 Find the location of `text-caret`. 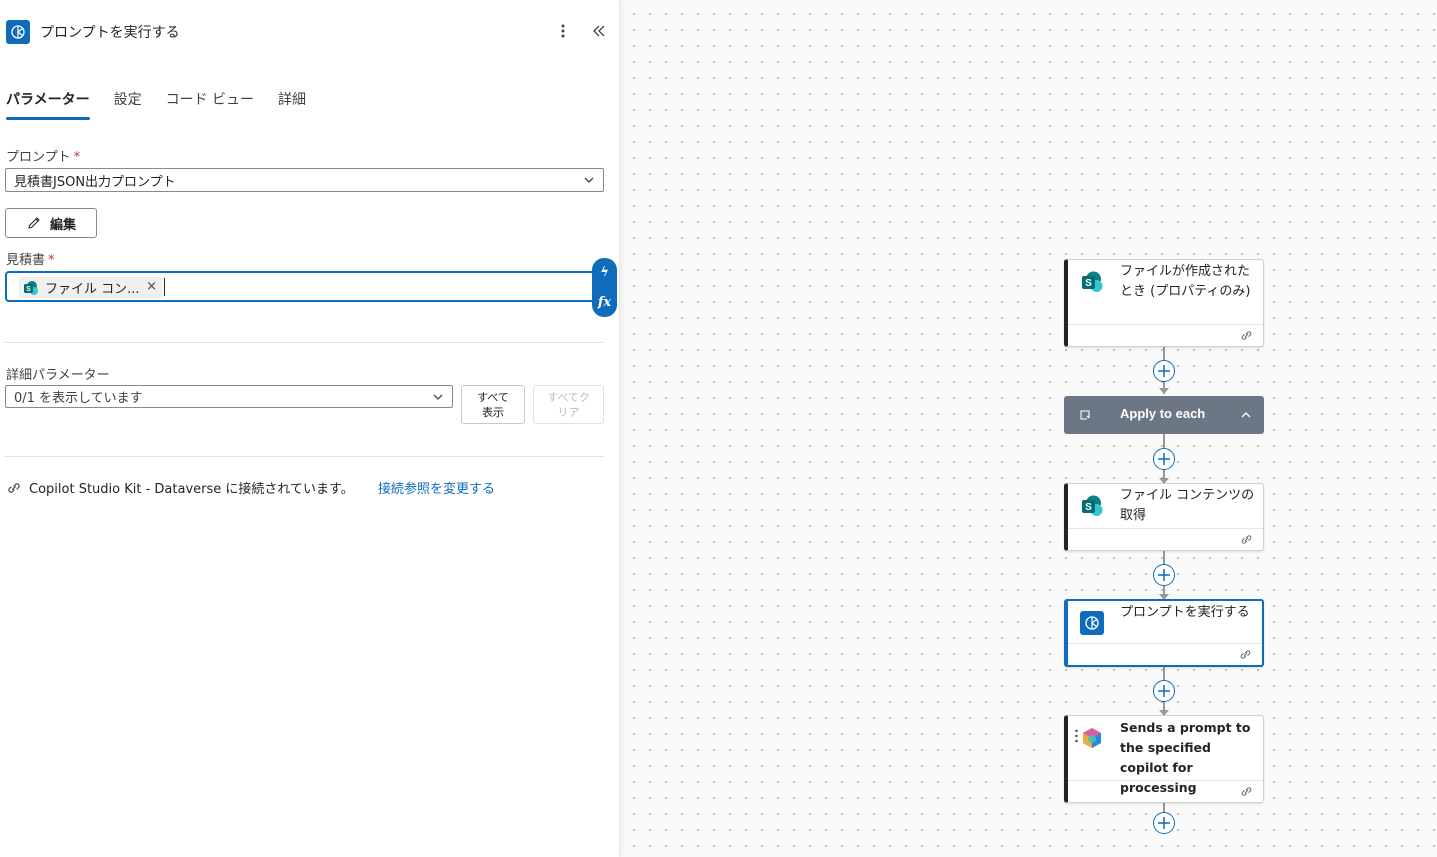

text-caret is located at coordinates (164, 287).